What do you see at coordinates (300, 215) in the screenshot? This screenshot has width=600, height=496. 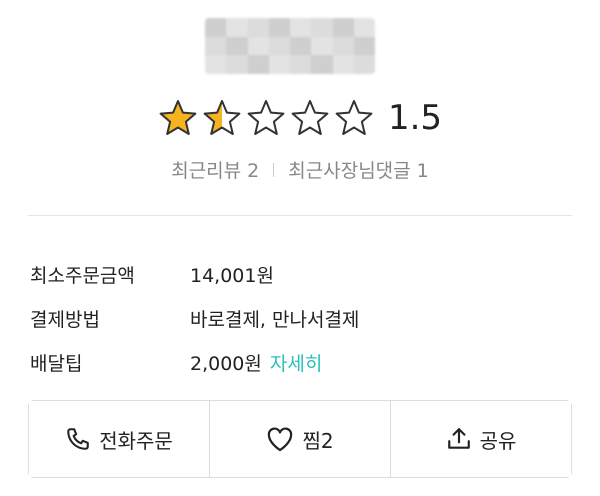 I see `divider` at bounding box center [300, 215].